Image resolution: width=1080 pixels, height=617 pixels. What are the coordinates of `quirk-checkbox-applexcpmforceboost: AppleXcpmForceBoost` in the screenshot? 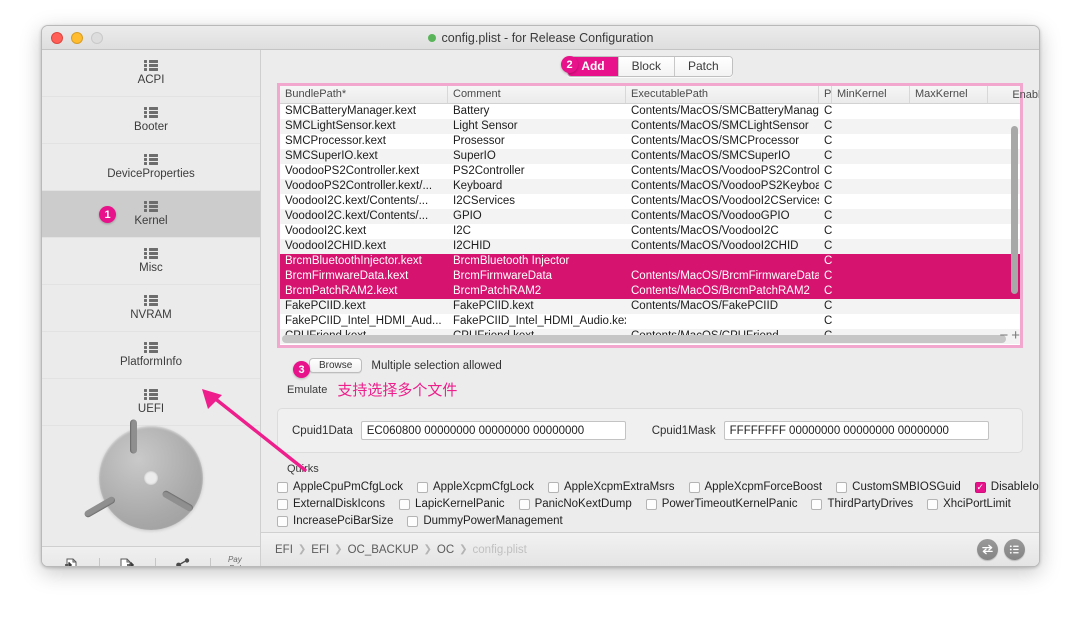 It's located at (755, 487).